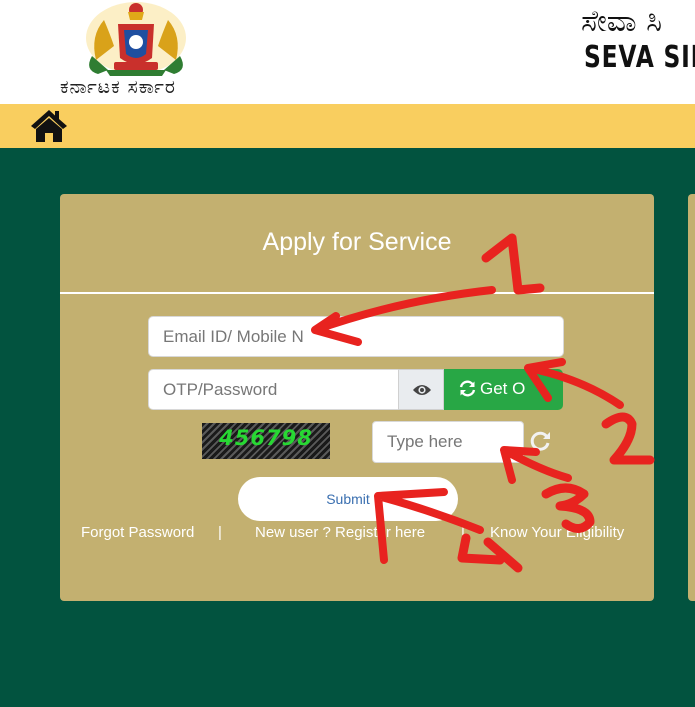 The image size is (695, 707). I want to click on card-divider, so click(357, 293).